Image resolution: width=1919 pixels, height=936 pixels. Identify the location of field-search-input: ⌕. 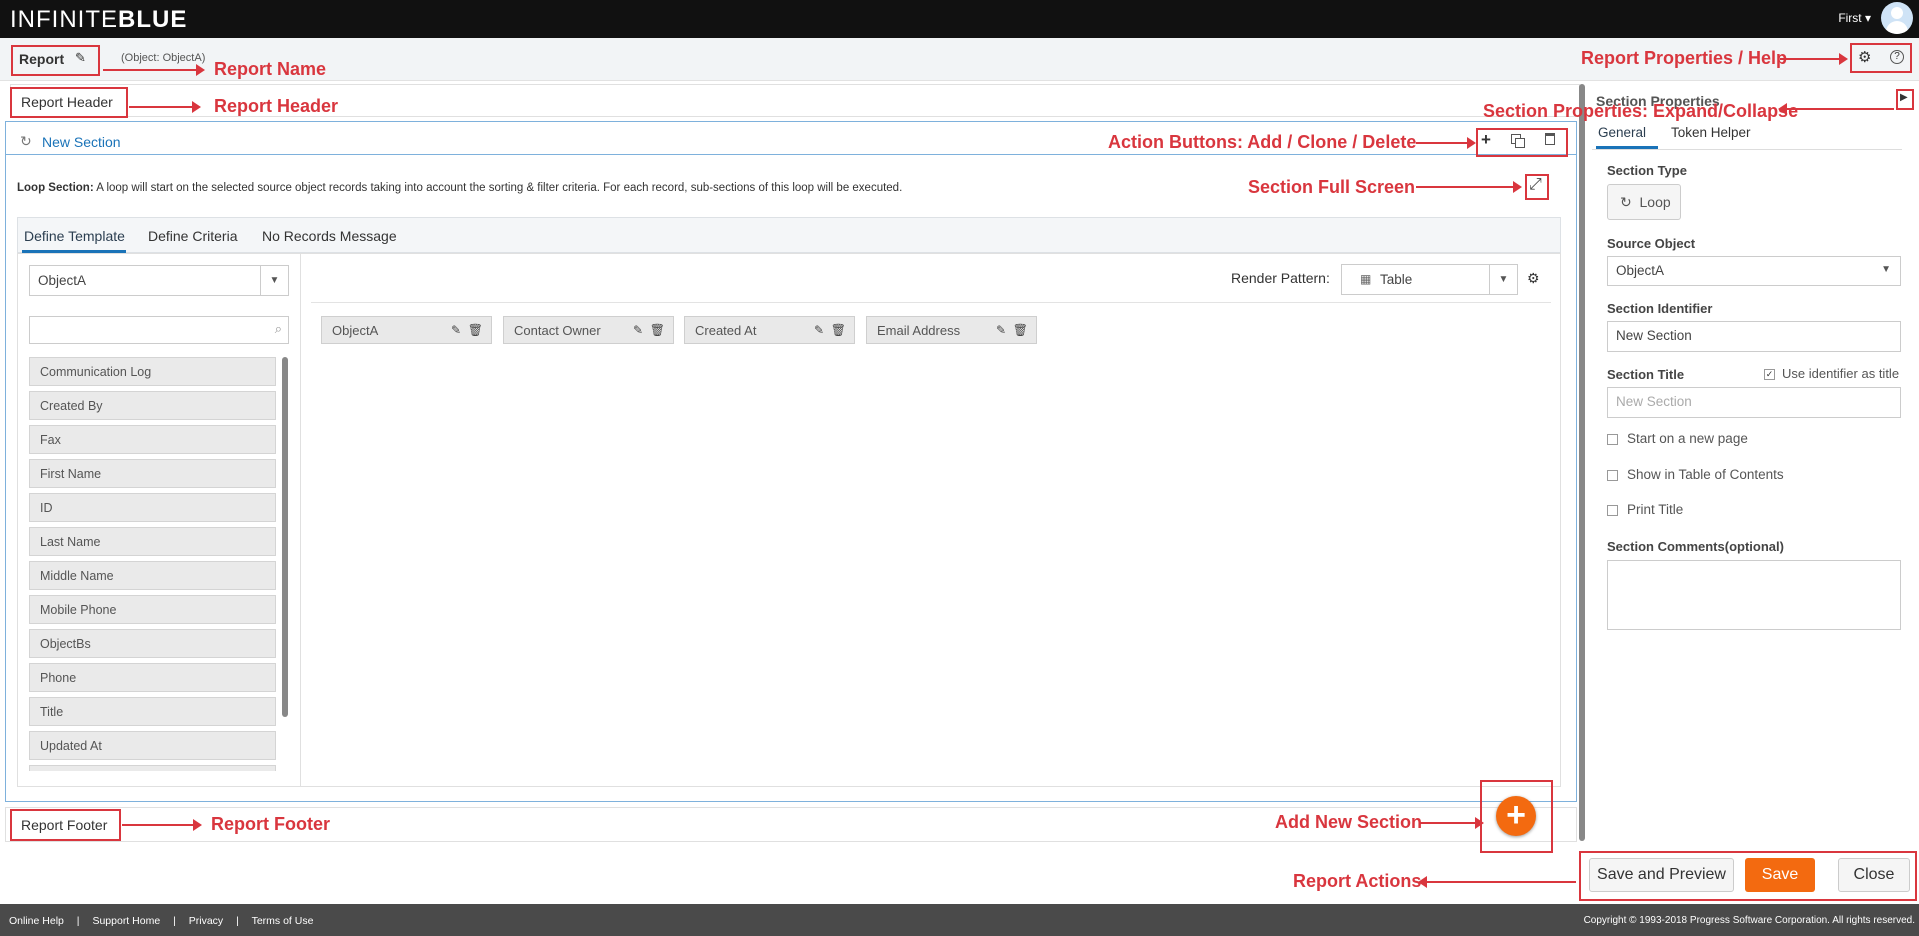
(159, 330).